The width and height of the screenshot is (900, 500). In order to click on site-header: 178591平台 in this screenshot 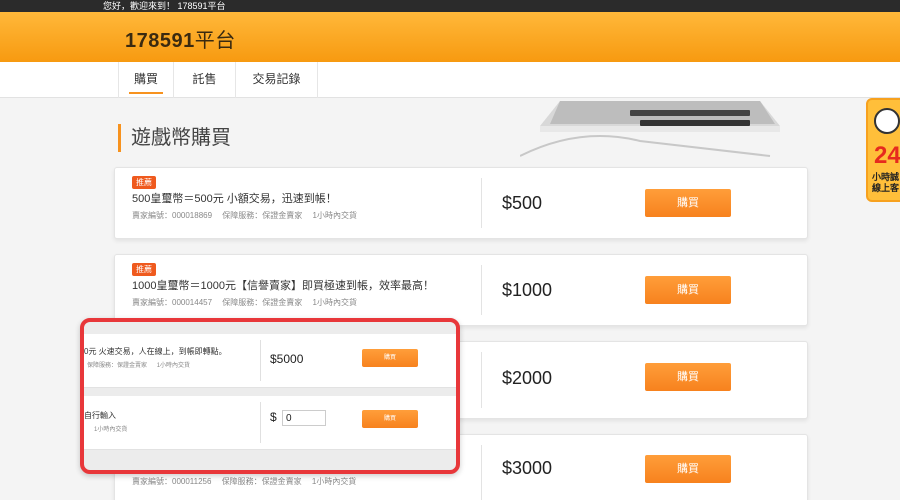, I will do `click(450, 37)`.